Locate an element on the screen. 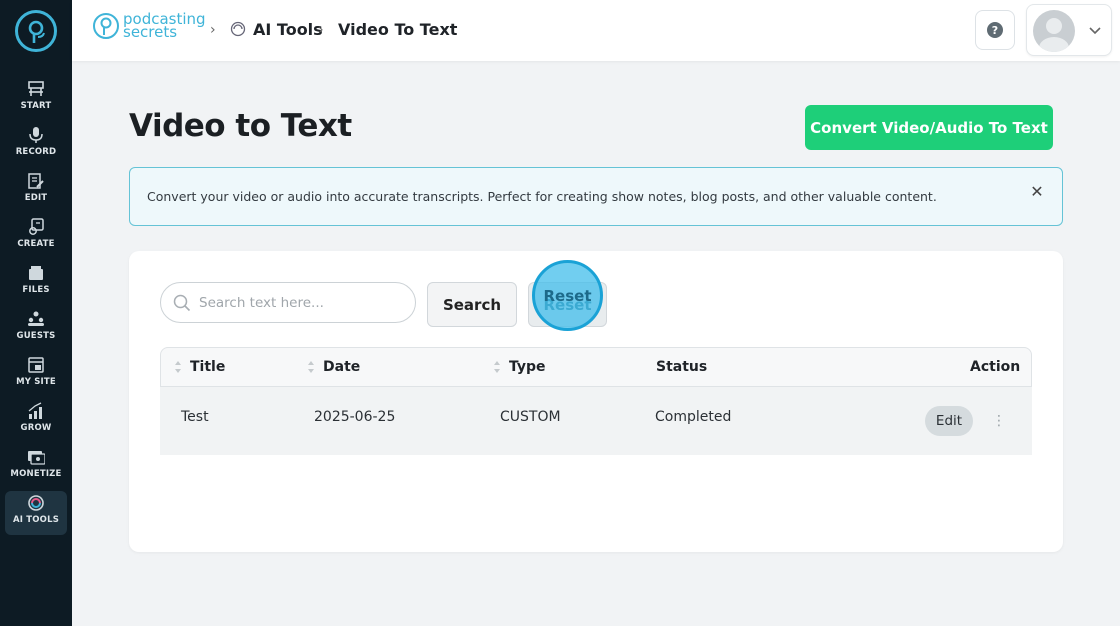 The height and width of the screenshot is (626, 1120). sidebar-item-grow: GROW is located at coordinates (36, 421).